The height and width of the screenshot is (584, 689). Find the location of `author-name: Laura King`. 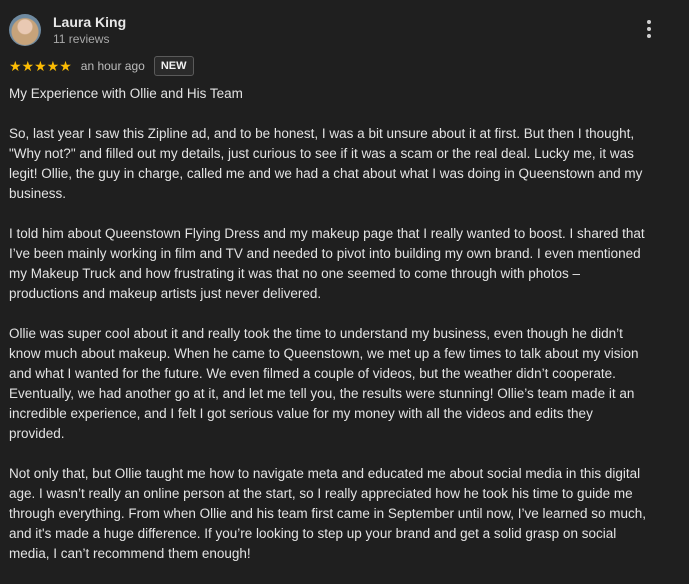

author-name: Laura King is located at coordinates (89, 22).